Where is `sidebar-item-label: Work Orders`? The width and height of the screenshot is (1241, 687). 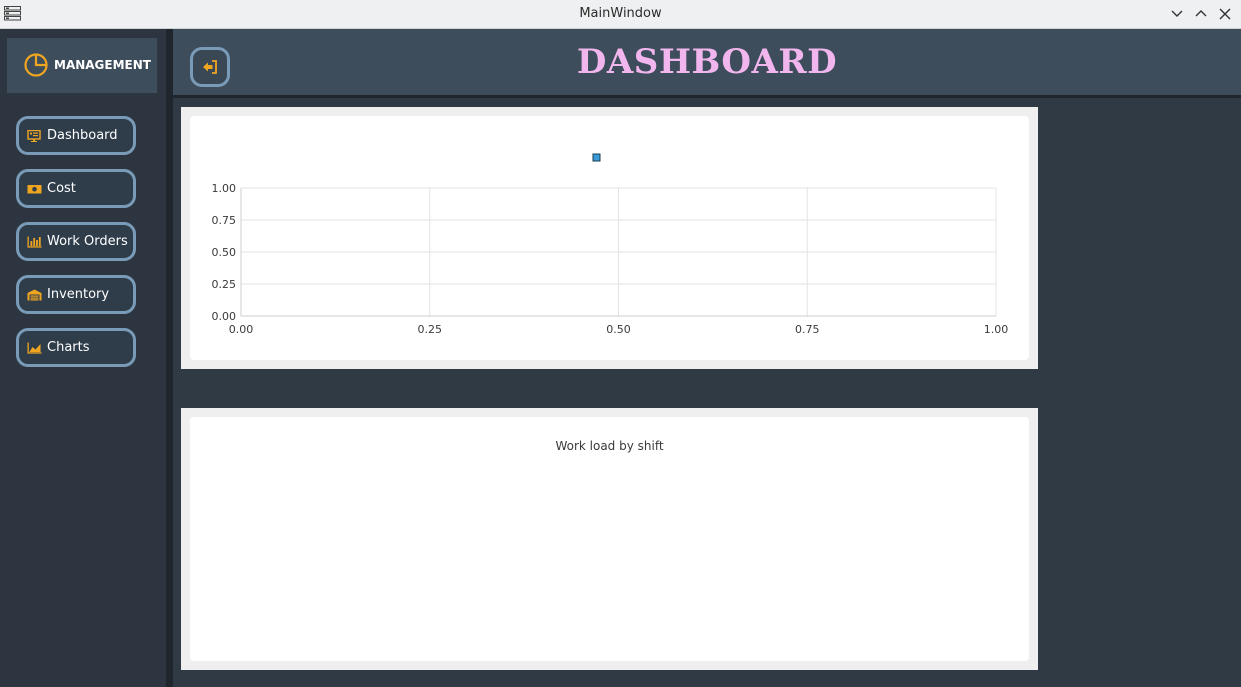 sidebar-item-label: Work Orders is located at coordinates (87, 241).